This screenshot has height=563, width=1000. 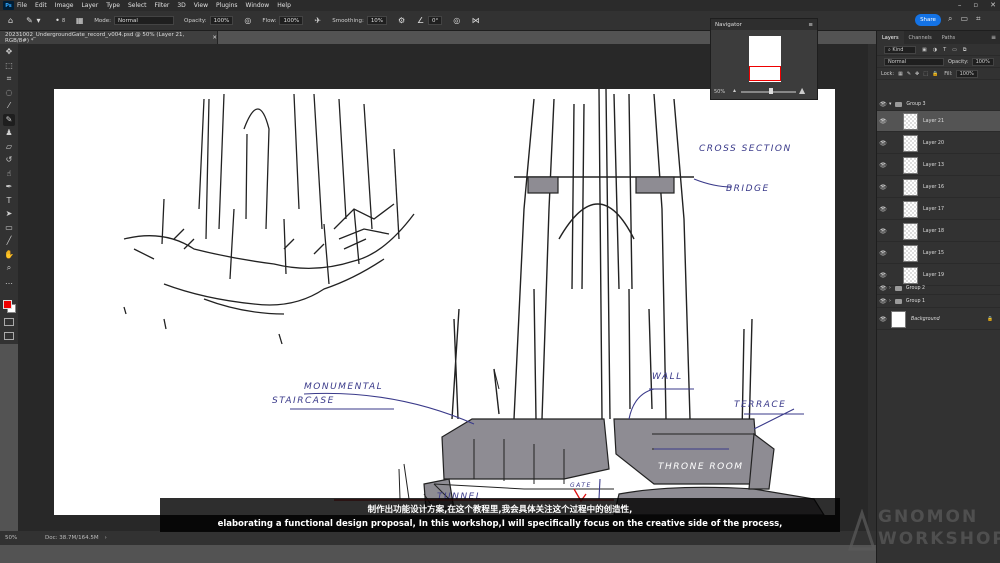 I want to click on filter-shape-icon: ▭, so click(x=954, y=50).